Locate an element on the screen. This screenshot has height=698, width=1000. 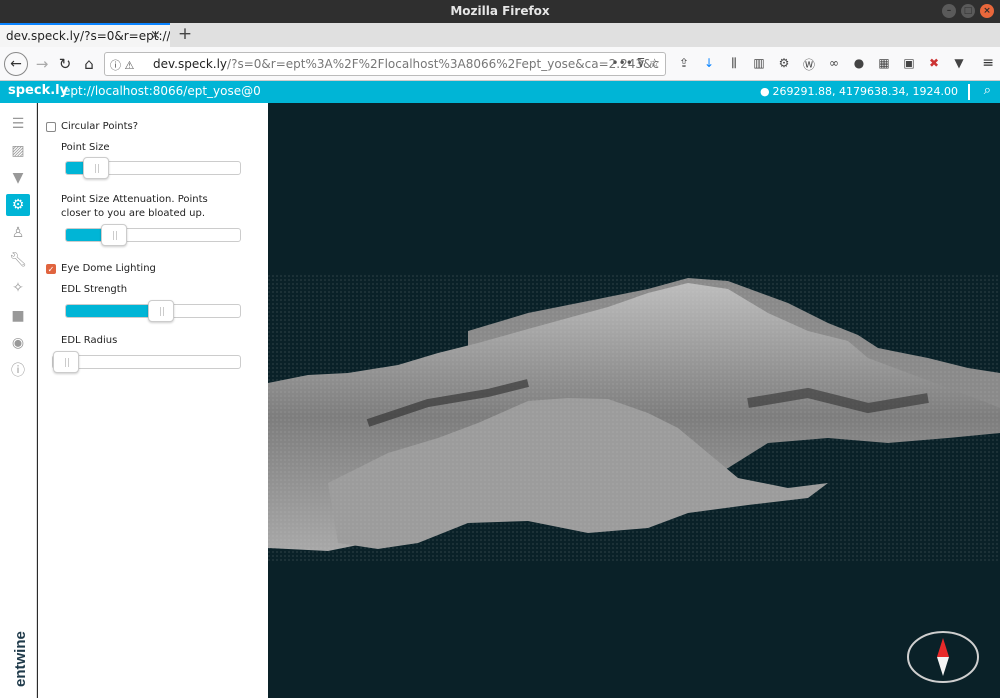
close-window-button: × is located at coordinates (987, 11).